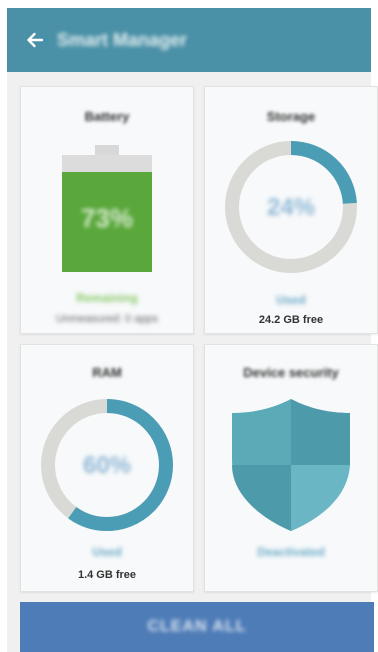 The image size is (378, 652). I want to click on clean-all-button: CLEAN ALL, so click(197, 627).